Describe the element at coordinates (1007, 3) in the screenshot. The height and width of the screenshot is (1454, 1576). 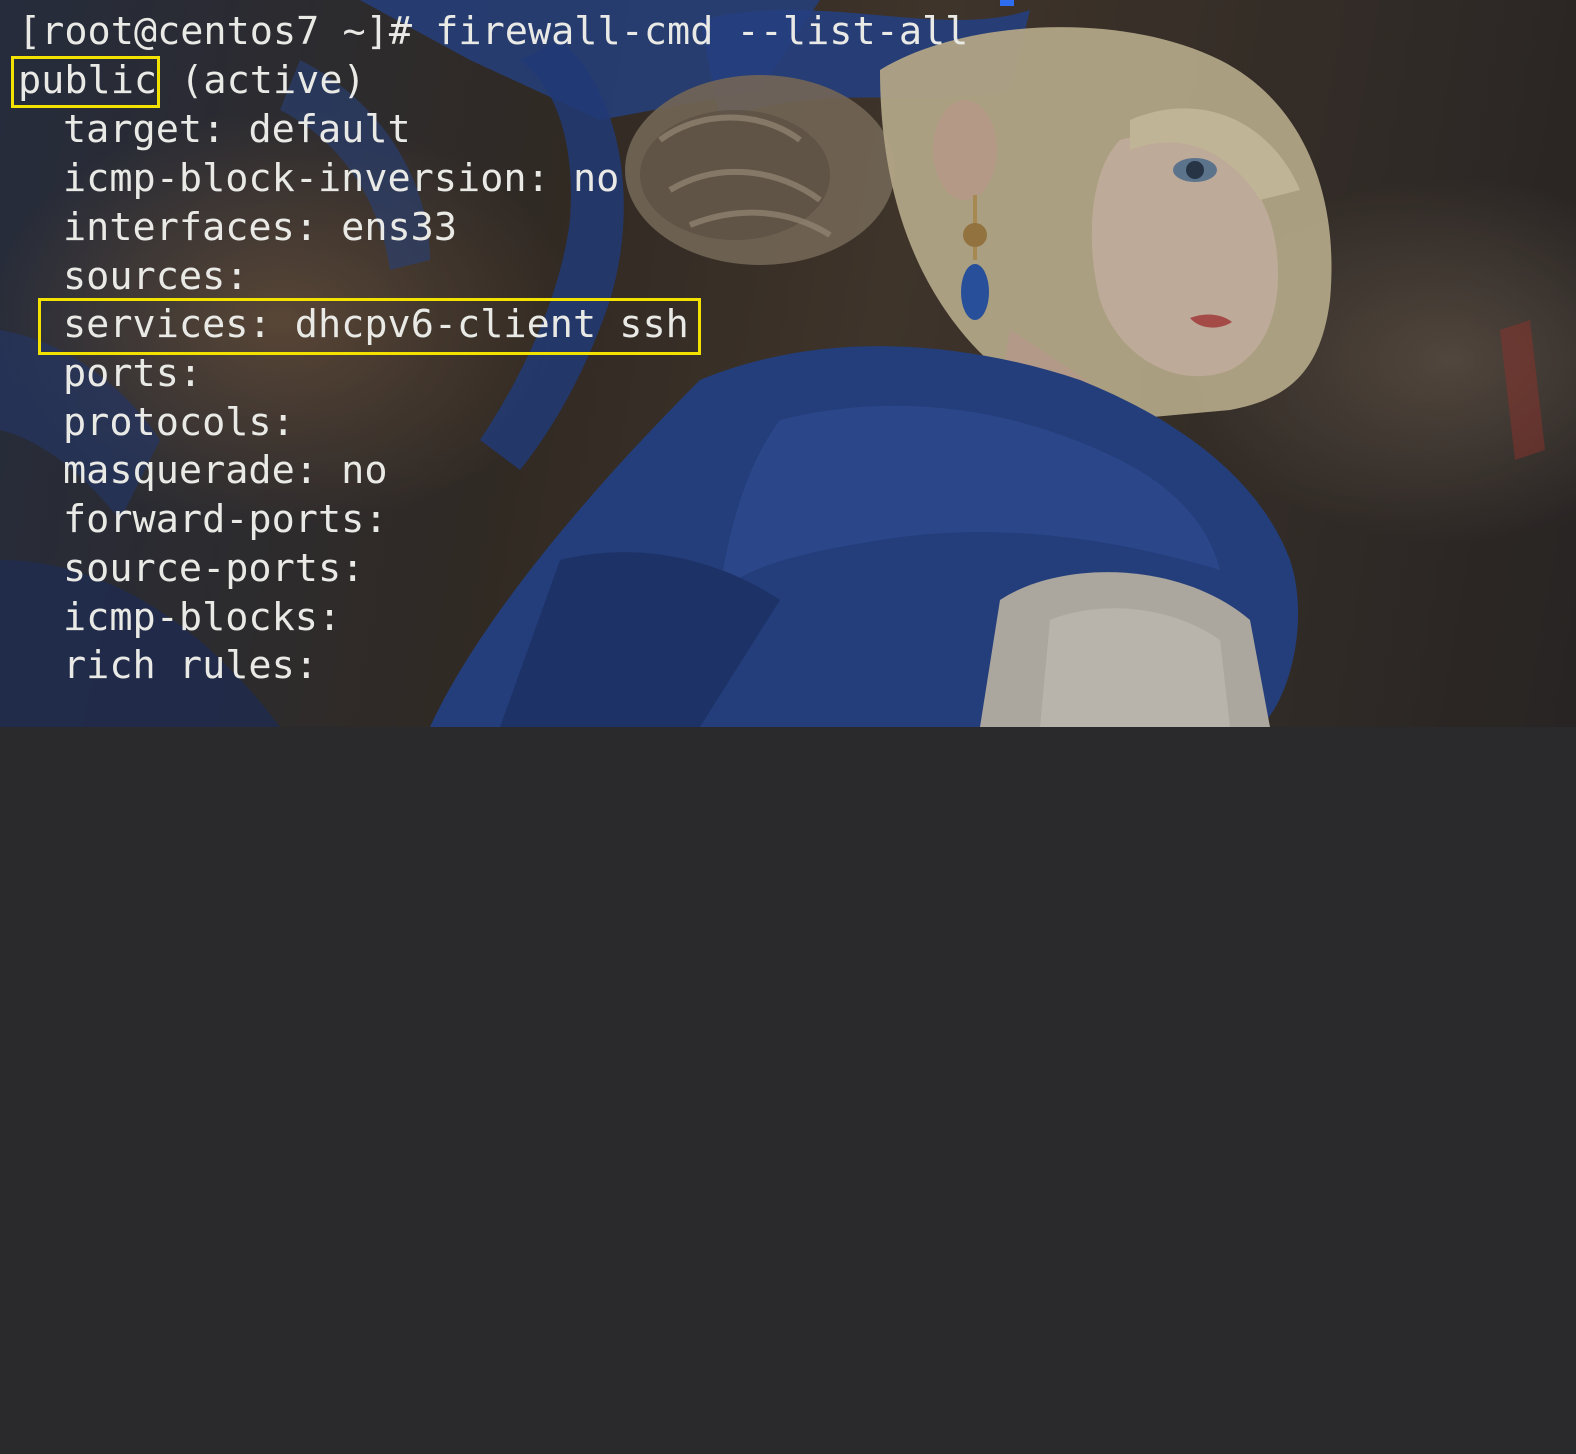
I see `clipped-highlight-fragment` at that location.